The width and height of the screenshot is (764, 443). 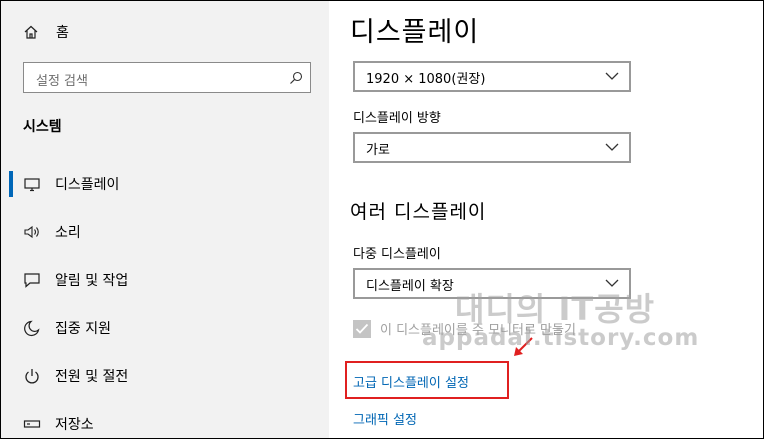 What do you see at coordinates (68, 233) in the screenshot?
I see `sidebar-item-label: 소리` at bounding box center [68, 233].